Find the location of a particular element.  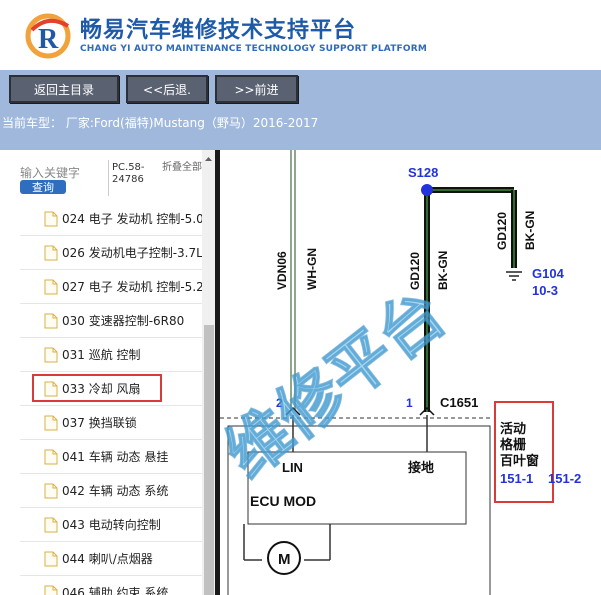

tree-item-label: 026 发动机电子控制-3.7L is located at coordinates (132, 253).